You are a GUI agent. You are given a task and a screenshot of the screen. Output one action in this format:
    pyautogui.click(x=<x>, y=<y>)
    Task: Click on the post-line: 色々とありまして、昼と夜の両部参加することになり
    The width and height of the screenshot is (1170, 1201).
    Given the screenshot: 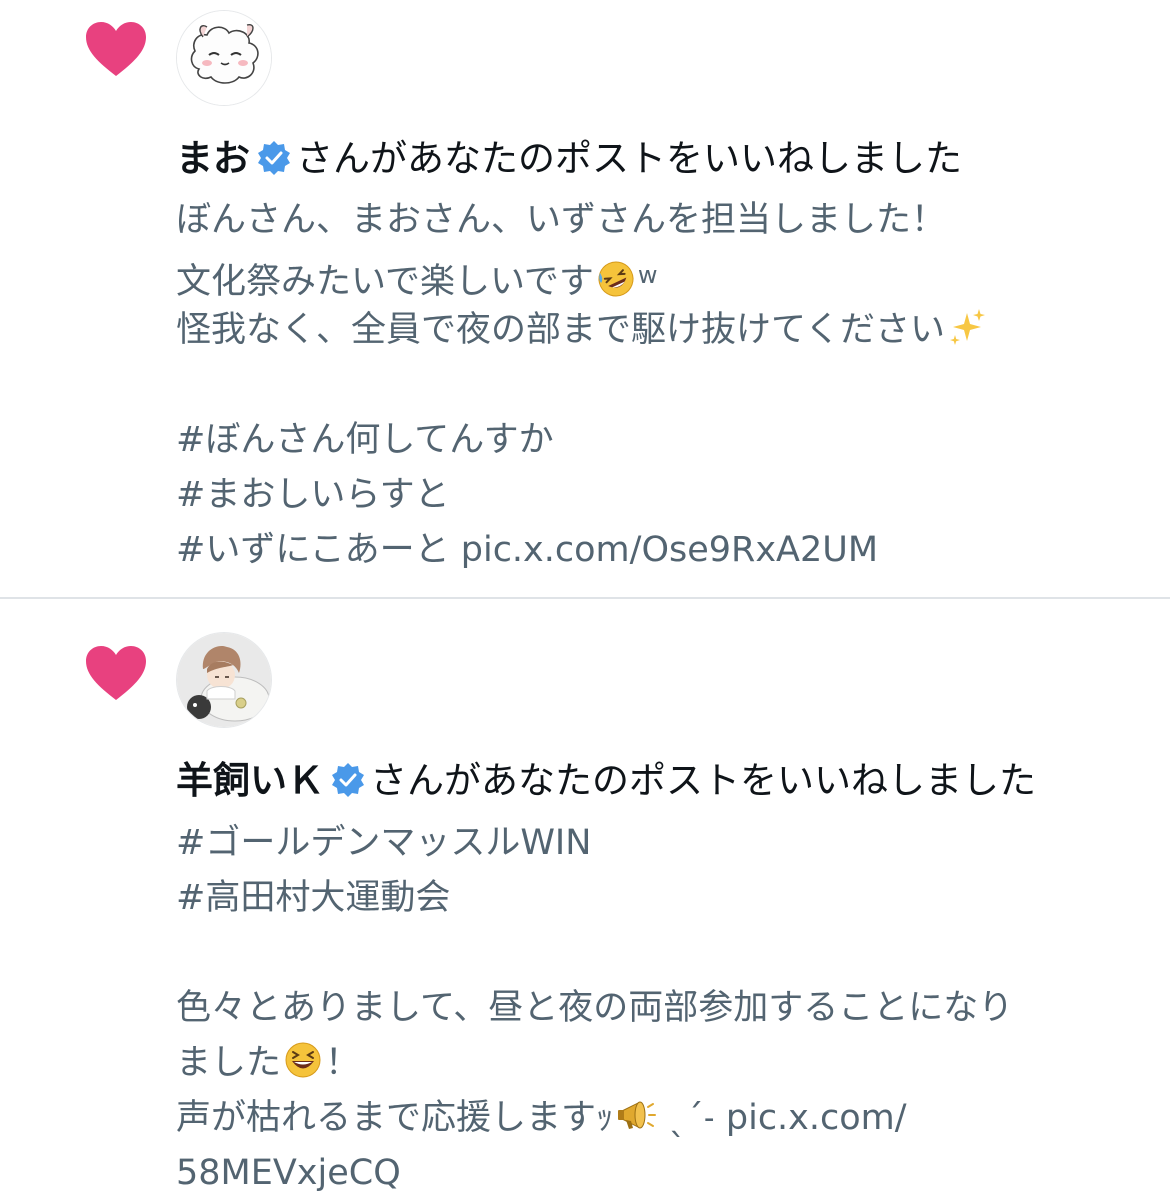 What is the action you would take?
    pyautogui.click(x=595, y=1008)
    